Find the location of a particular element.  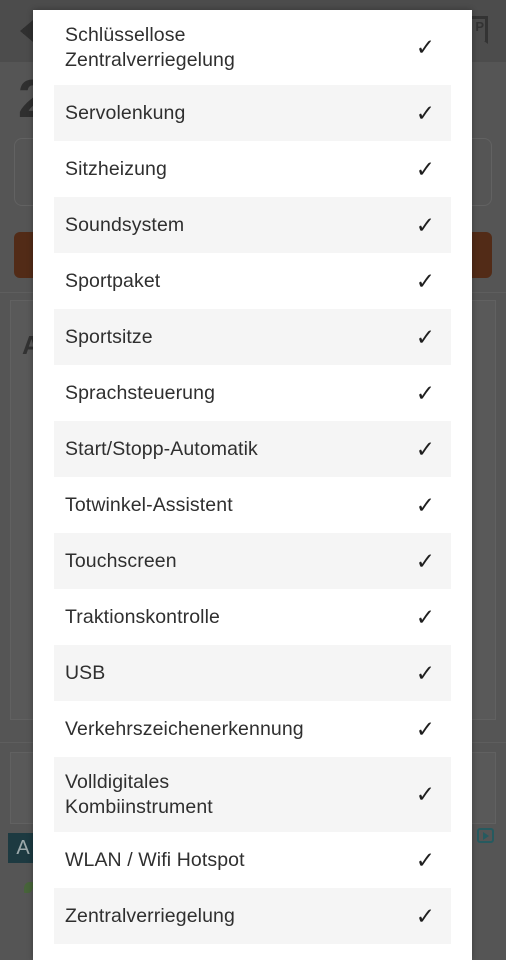

feature-label: WLAN / Wifi Hotspot is located at coordinates (155, 859).